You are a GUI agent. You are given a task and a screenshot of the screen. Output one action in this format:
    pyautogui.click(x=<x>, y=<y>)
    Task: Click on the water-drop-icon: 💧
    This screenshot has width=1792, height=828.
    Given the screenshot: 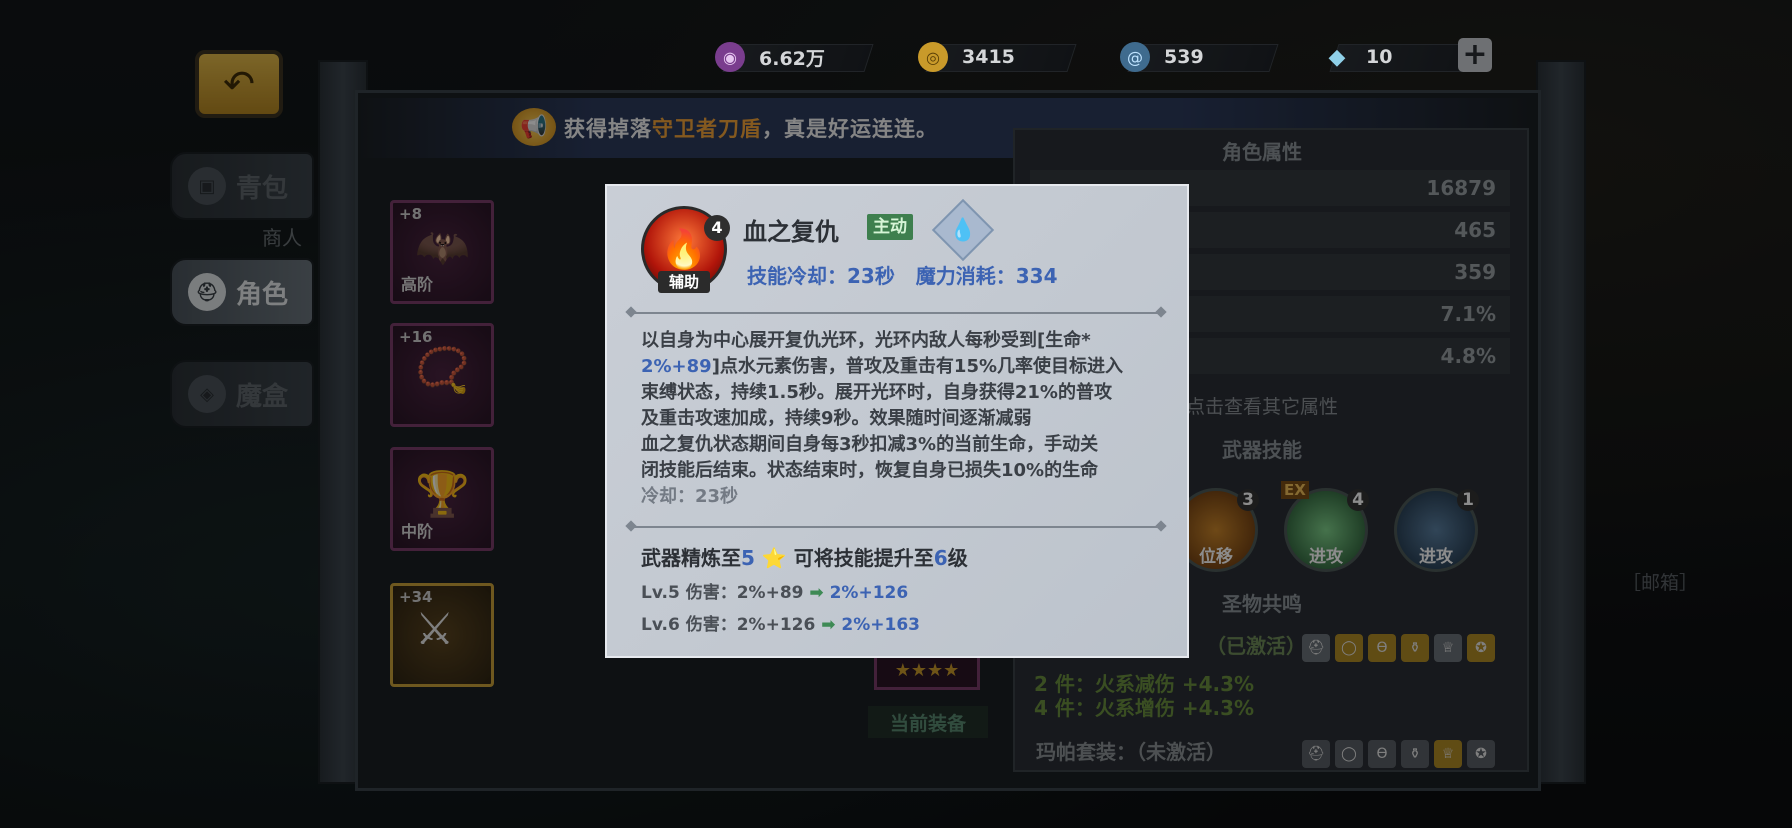 What is the action you would take?
    pyautogui.click(x=963, y=230)
    